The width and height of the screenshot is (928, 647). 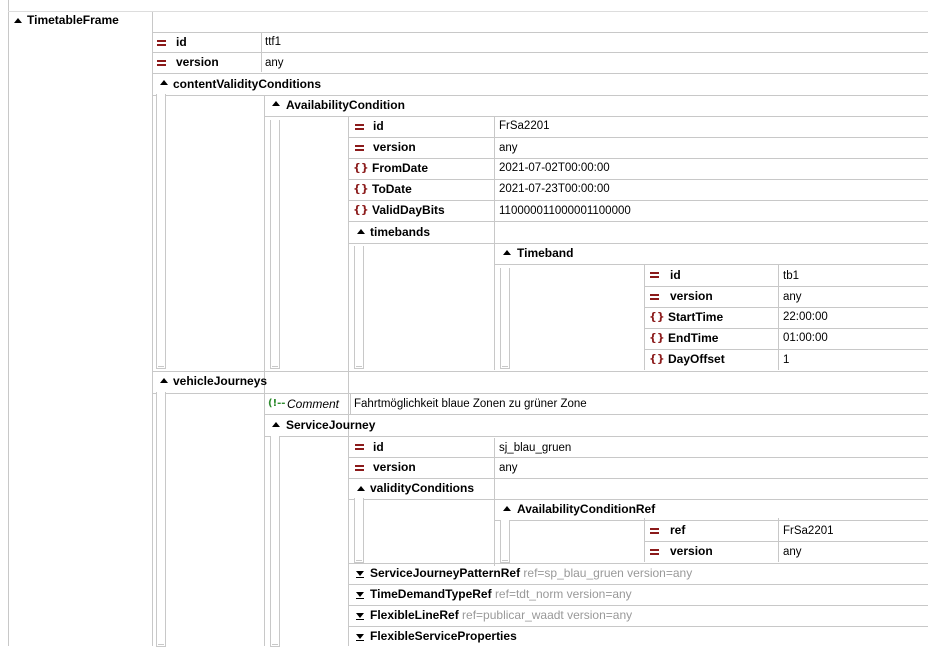 I want to click on element-attrs: ref=publicar_waadt version=any, so click(x=547, y=615).